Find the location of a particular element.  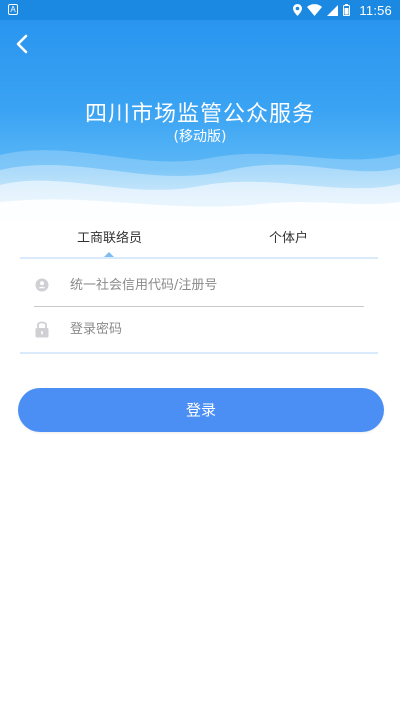

login-form is located at coordinates (199, 307).